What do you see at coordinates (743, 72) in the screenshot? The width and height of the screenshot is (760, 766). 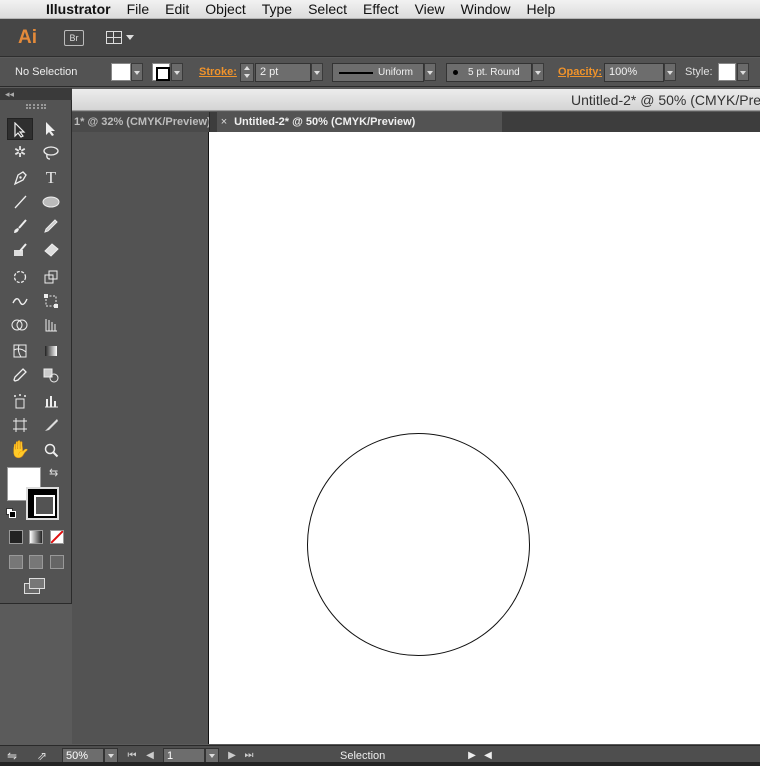 I see `style-dropdown` at bounding box center [743, 72].